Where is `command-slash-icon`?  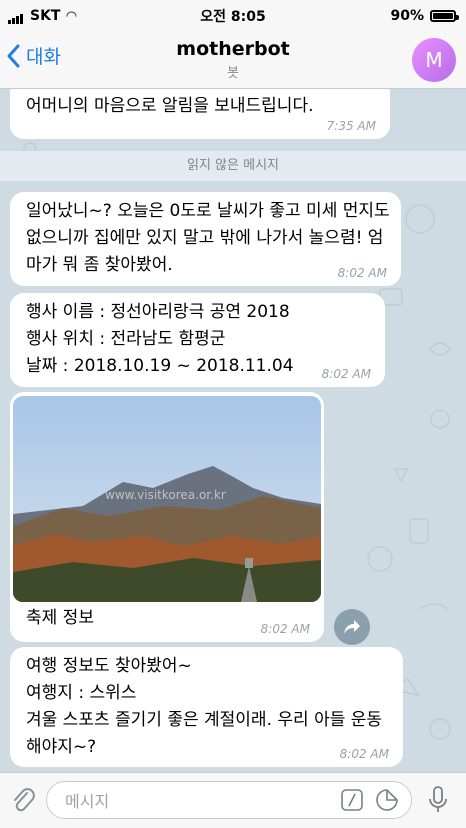 command-slash-icon is located at coordinates (352, 800).